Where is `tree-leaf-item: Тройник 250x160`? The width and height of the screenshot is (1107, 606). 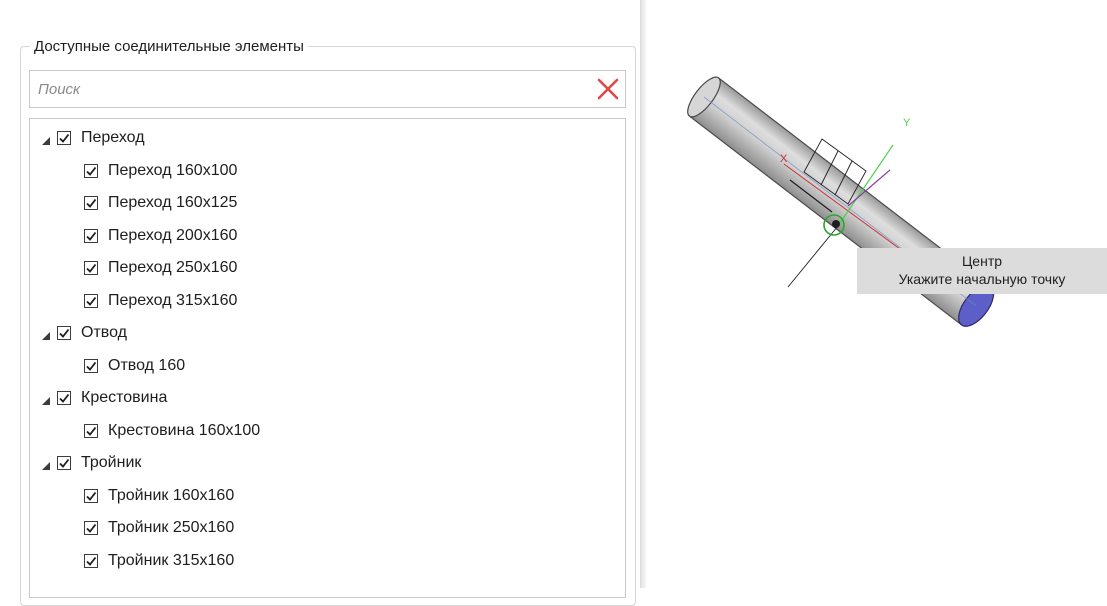
tree-leaf-item: Тройник 250x160 is located at coordinates (159, 528).